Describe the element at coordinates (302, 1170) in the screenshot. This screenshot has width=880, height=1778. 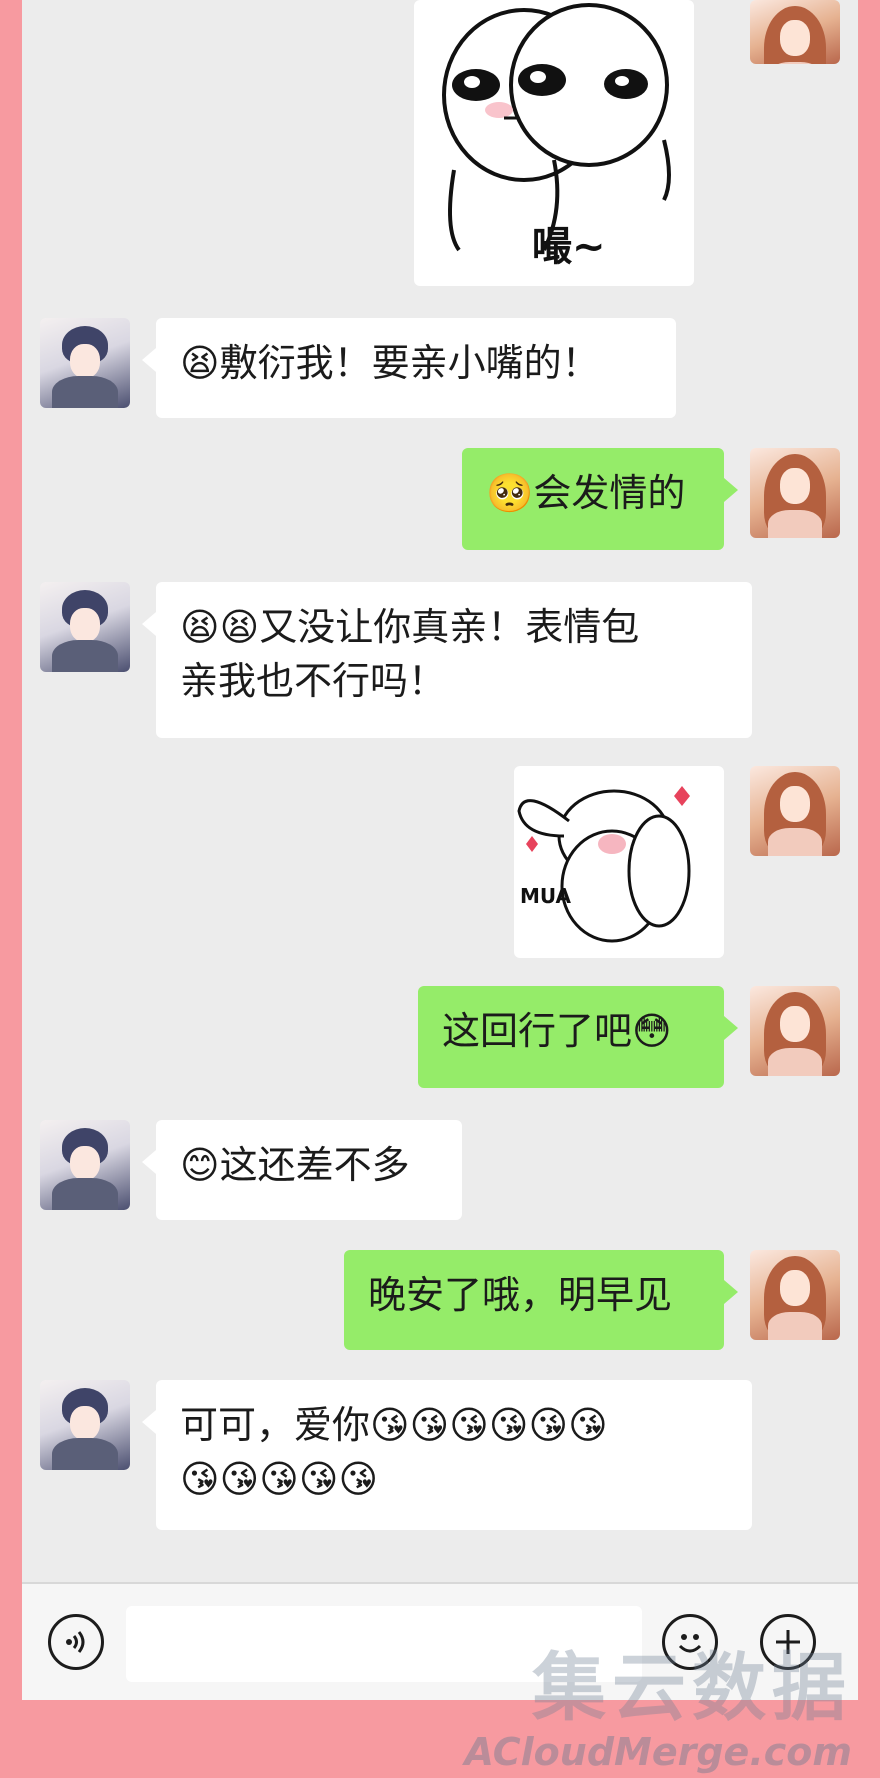
I see `message-bubble-received: 😊这还差不多` at that location.